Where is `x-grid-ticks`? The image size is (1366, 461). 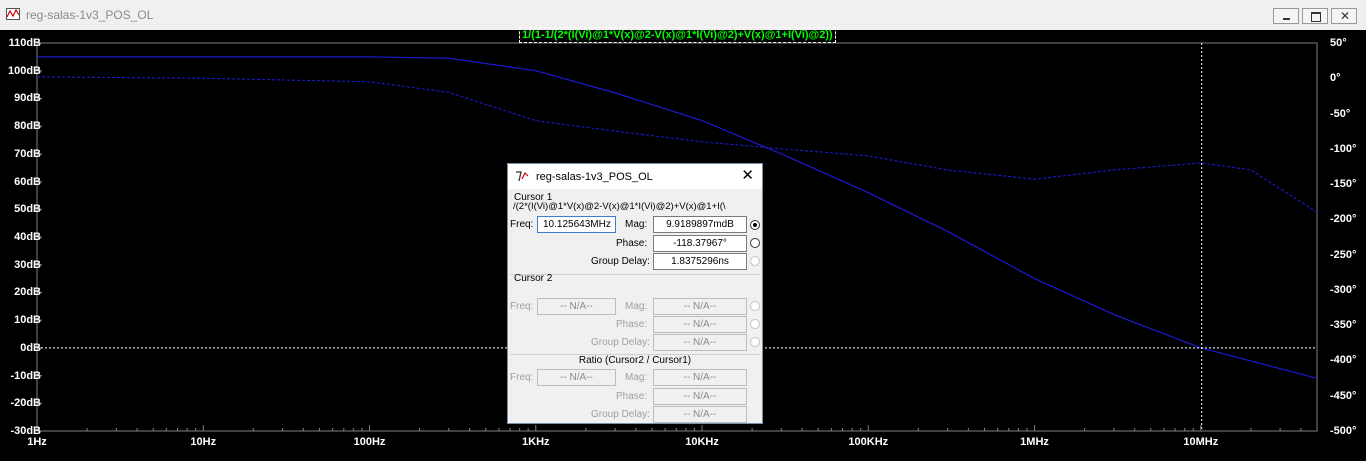 x-grid-ticks is located at coordinates (677, 428).